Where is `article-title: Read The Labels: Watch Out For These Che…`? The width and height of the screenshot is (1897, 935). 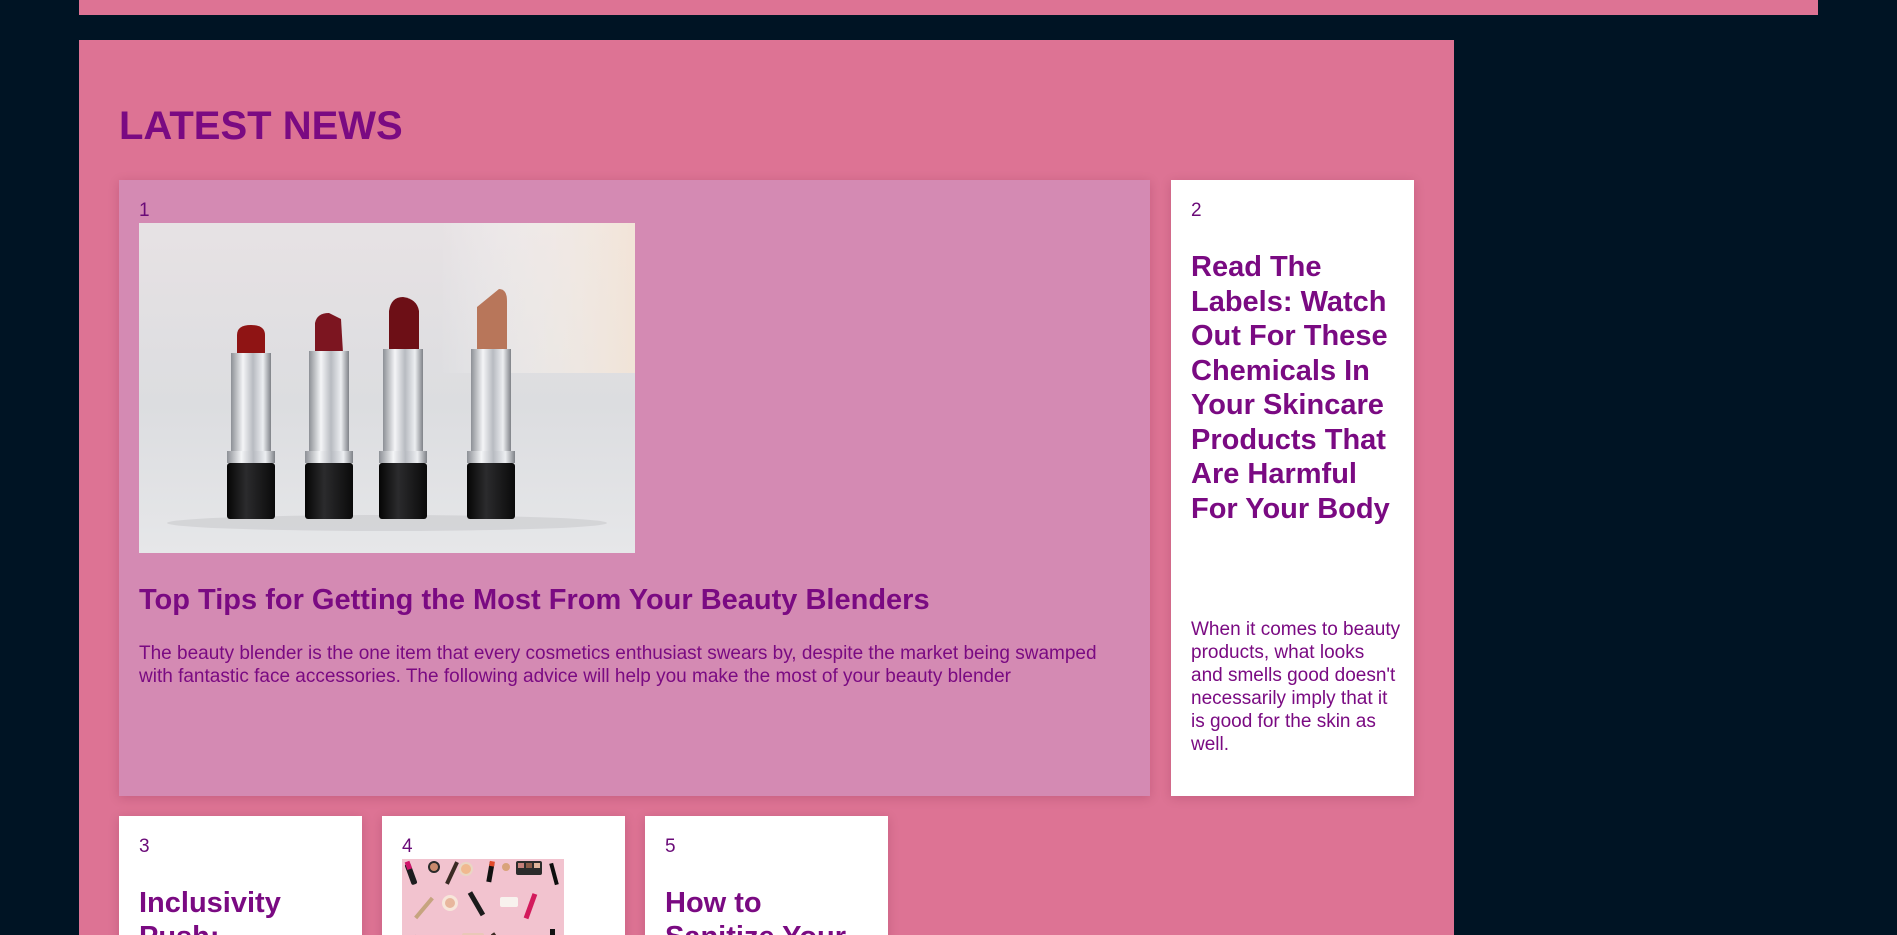
article-title: Read The Labels: Watch Out For These Che… is located at coordinates (1296, 388).